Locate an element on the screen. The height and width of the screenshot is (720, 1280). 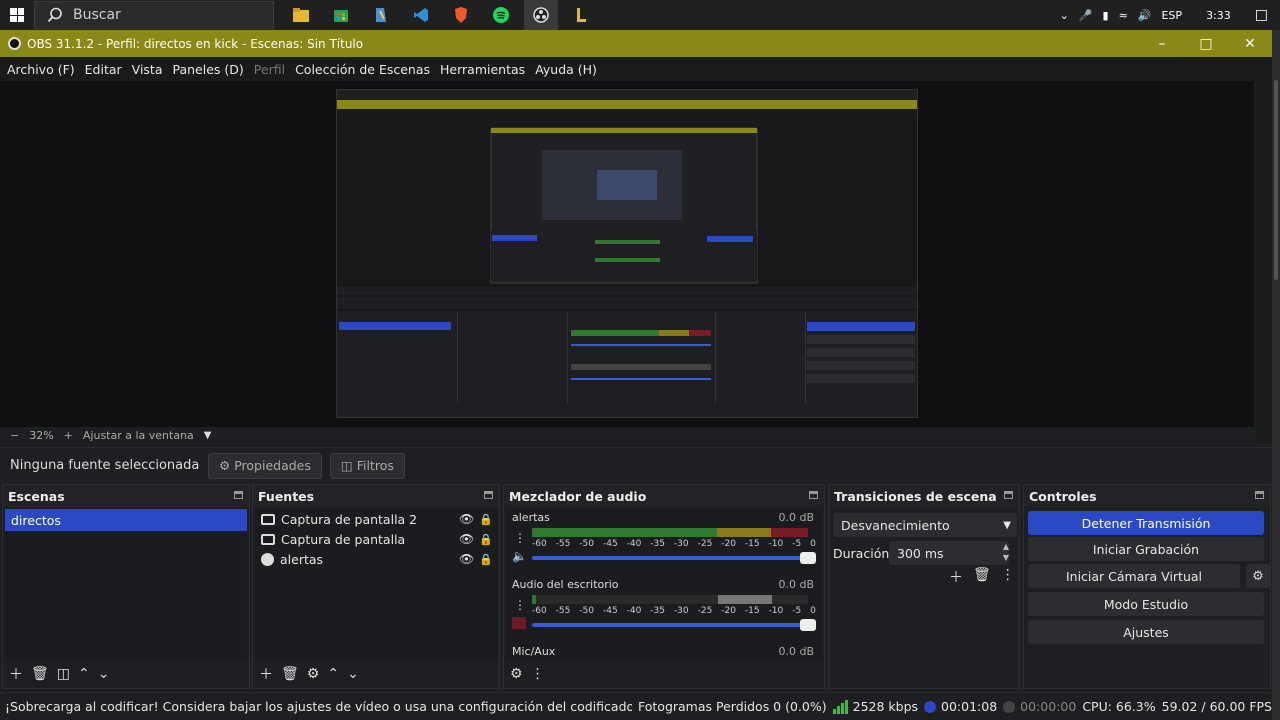
virtual-camera-button: Iniciar Cámara Virtual is located at coordinates (1134, 576).